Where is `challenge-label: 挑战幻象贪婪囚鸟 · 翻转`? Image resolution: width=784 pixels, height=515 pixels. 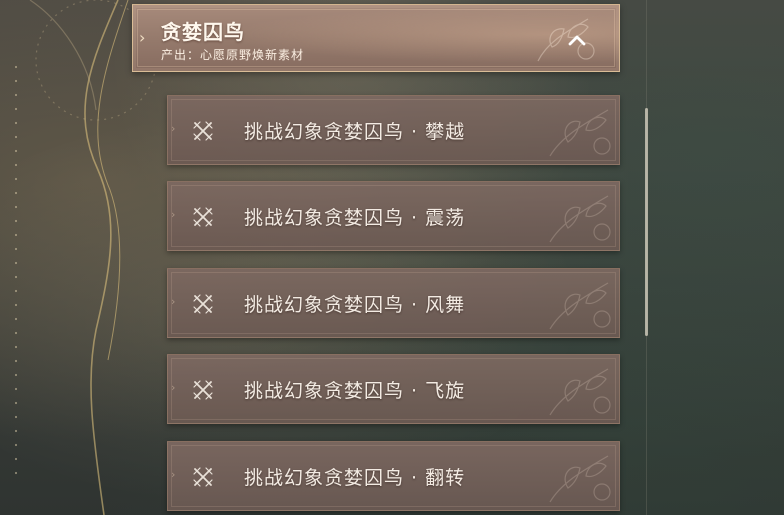 challenge-label: 挑战幻象贪婪囚鸟 · 翻转 is located at coordinates (355, 478).